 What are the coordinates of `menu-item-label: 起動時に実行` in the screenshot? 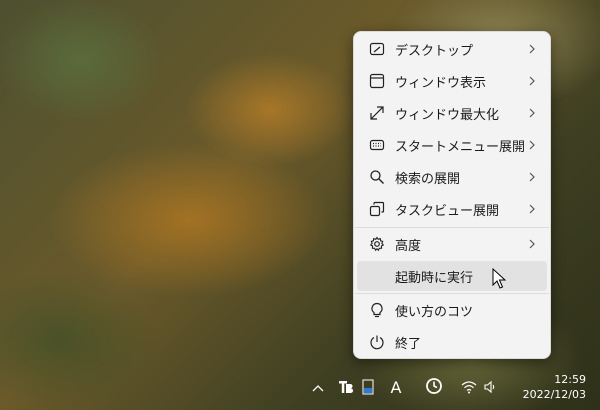 It's located at (434, 278).